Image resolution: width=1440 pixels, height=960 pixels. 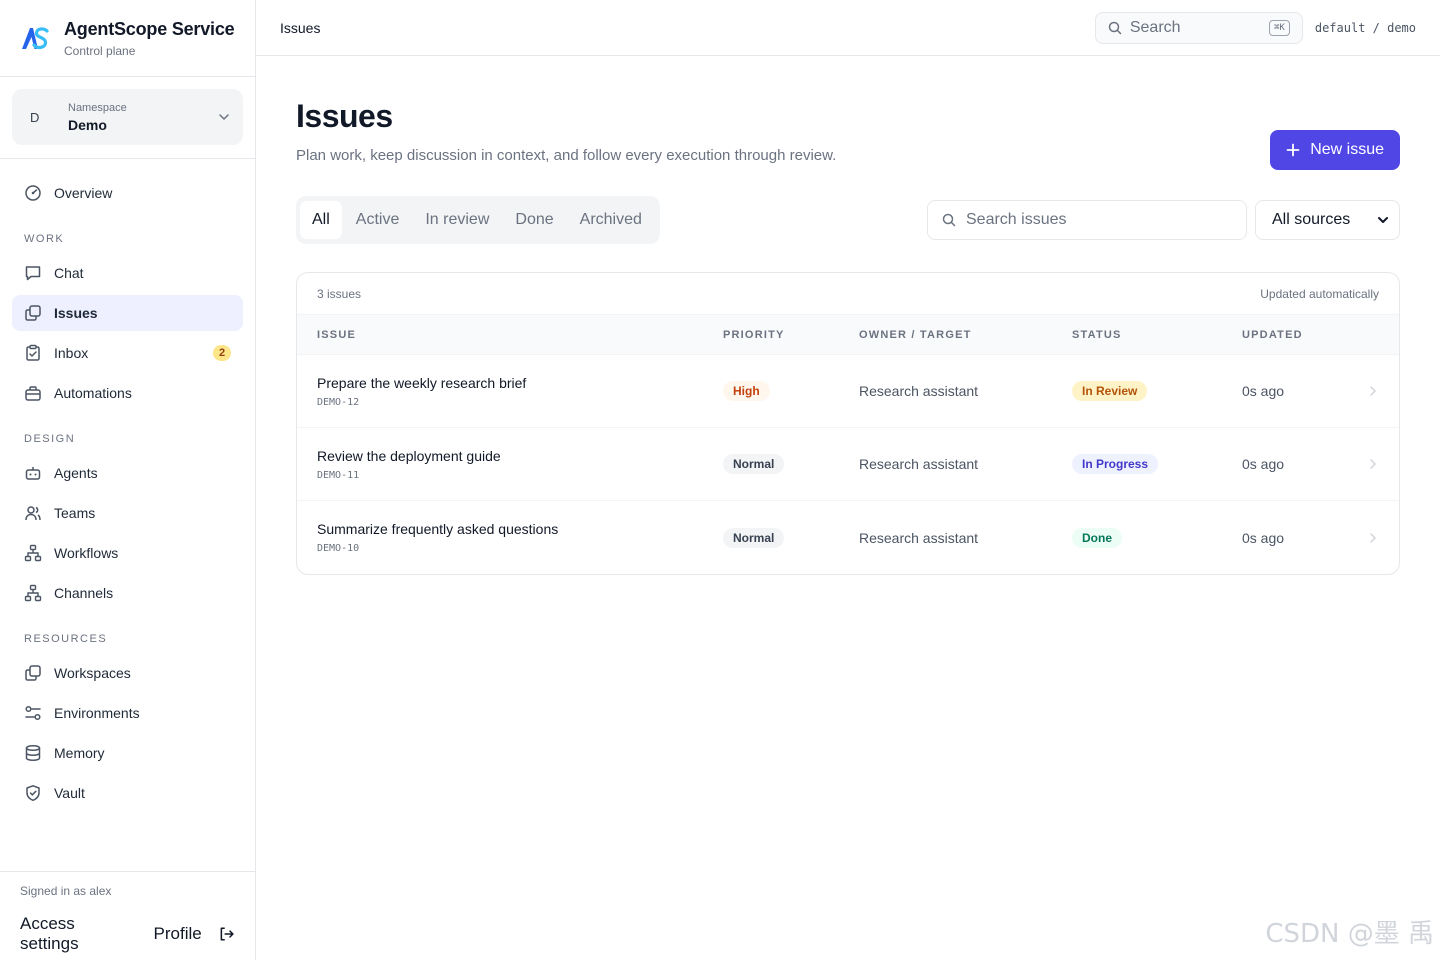 What do you see at coordinates (76, 313) in the screenshot?
I see `sidebar-item-label: Issues` at bounding box center [76, 313].